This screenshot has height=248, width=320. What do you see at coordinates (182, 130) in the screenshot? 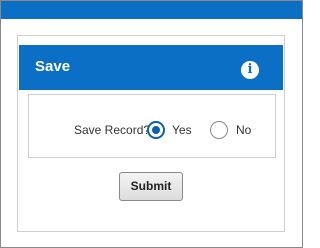
I see `radio-yes-label: Yes` at bounding box center [182, 130].